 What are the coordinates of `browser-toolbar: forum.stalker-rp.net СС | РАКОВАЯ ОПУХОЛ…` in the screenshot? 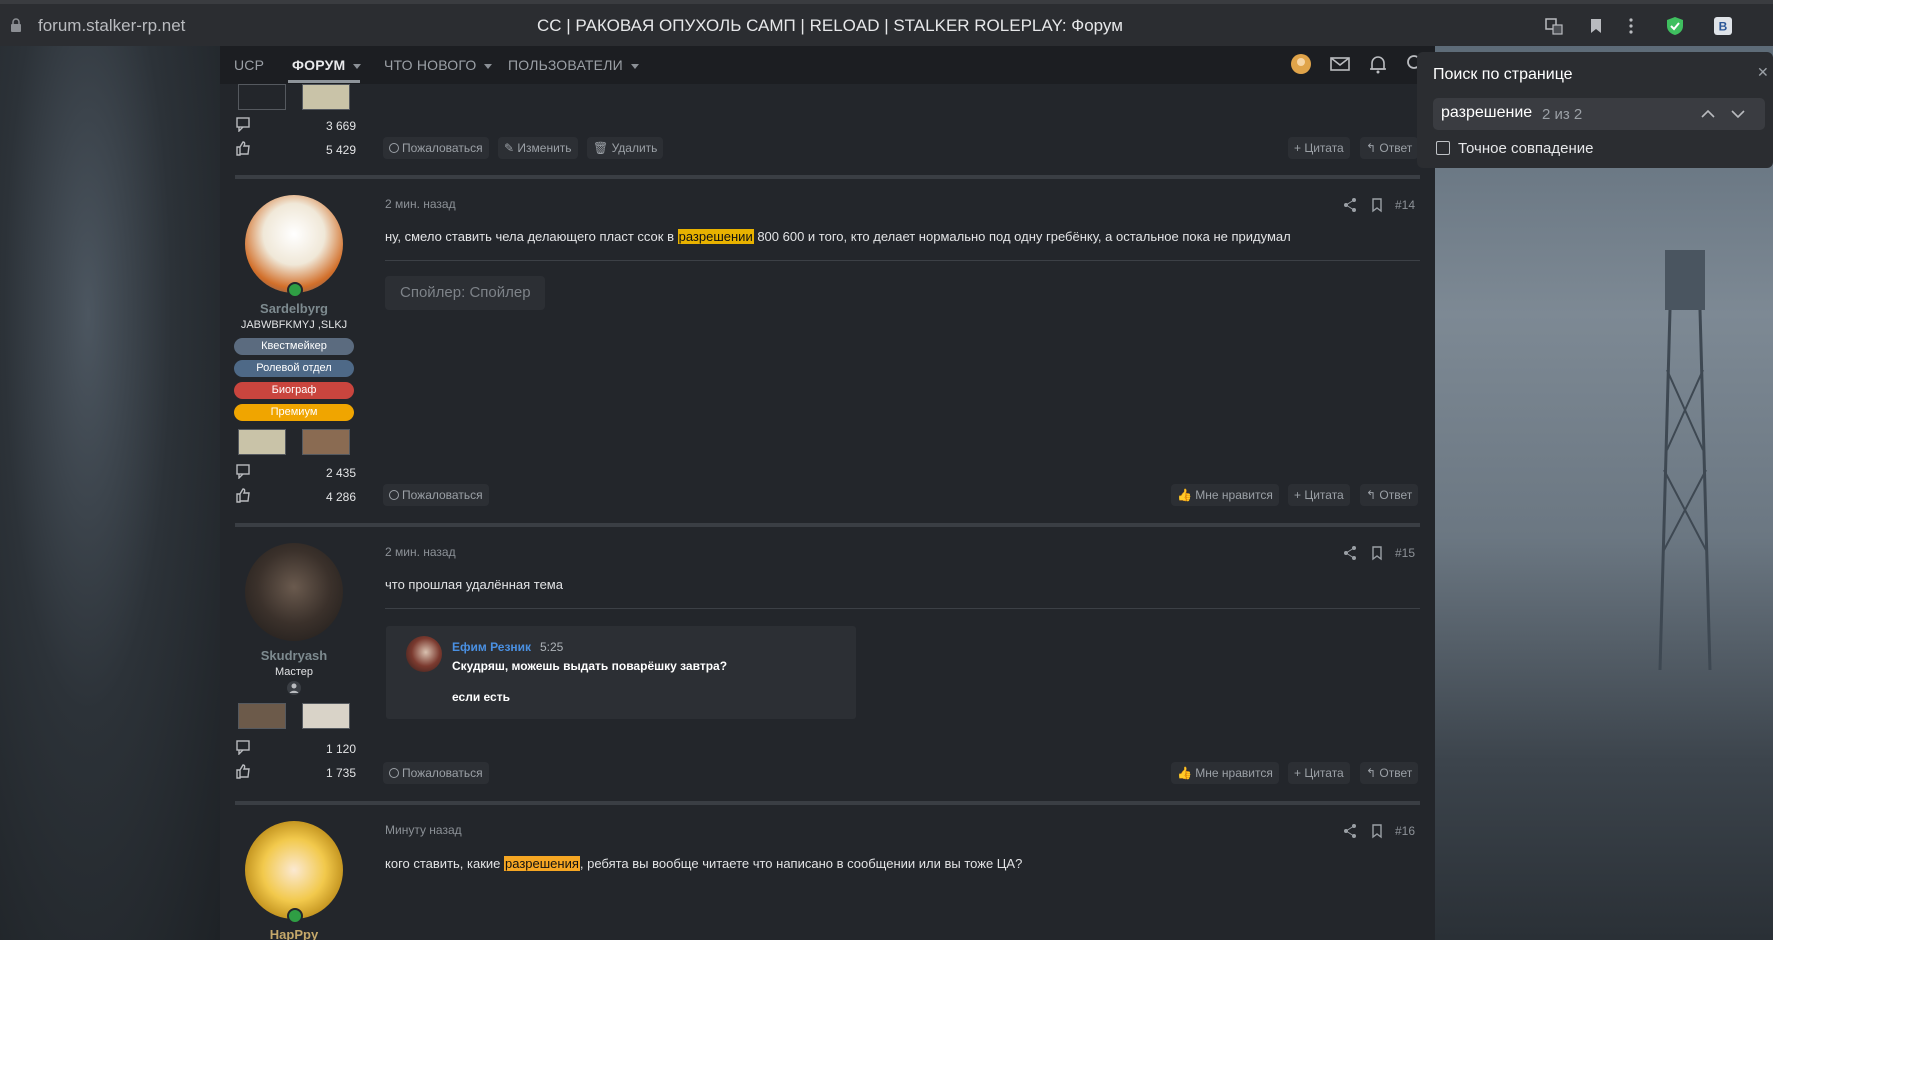 It's located at (886, 23).